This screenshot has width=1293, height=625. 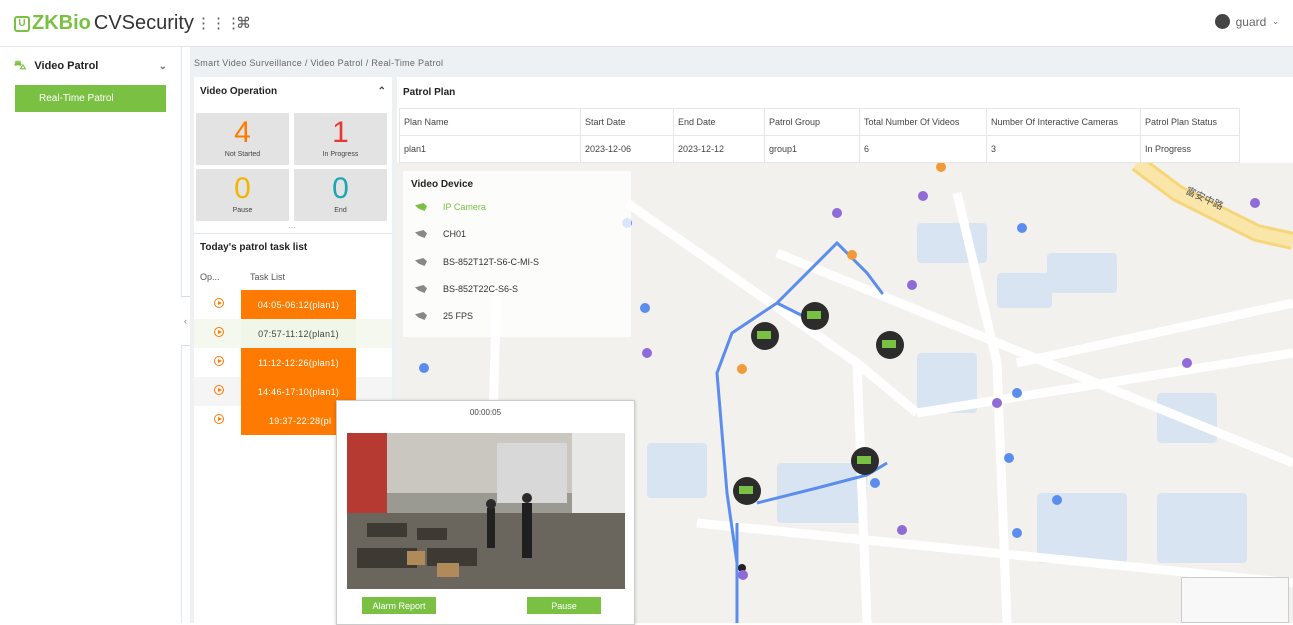 What do you see at coordinates (292, 227) in the screenshot?
I see `resize-dots: ···` at bounding box center [292, 227].